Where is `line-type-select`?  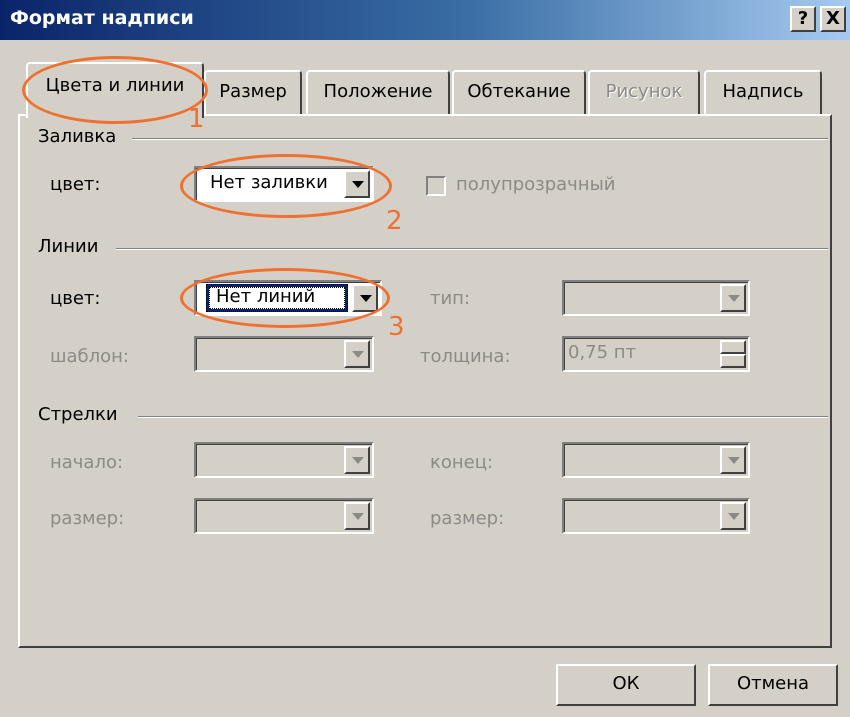 line-type-select is located at coordinates (656, 298).